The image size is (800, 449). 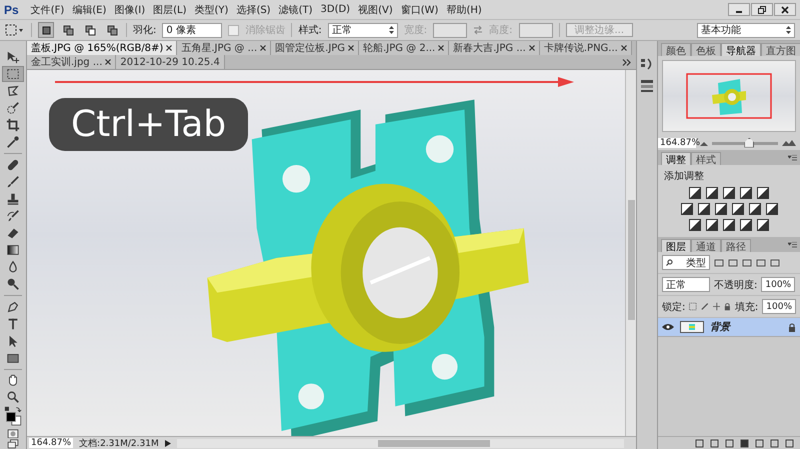 I want to click on blend-mode-dropdown: 正常, so click(x=686, y=284).